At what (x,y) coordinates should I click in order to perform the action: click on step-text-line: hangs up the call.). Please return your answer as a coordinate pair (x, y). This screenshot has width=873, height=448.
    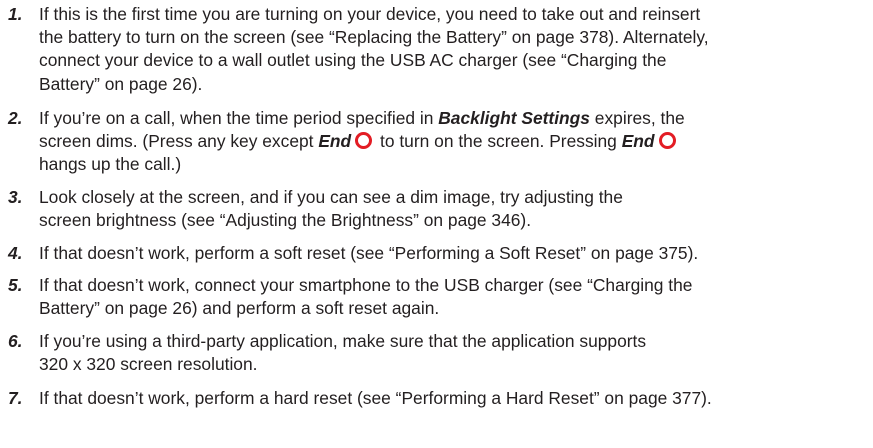
    Looking at the image, I should click on (110, 164).